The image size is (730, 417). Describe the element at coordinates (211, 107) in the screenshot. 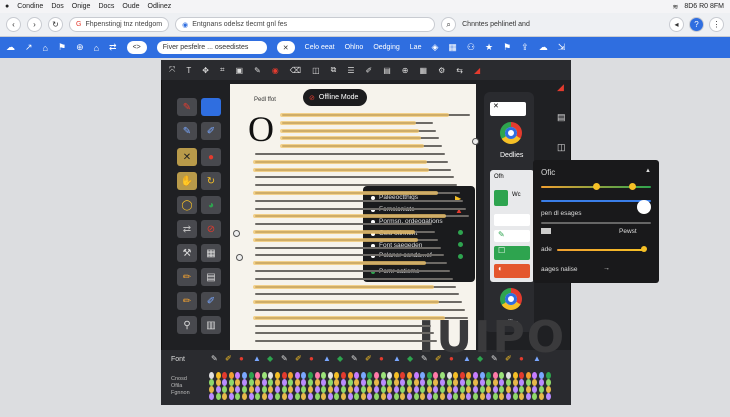

I see `square-icon` at that location.